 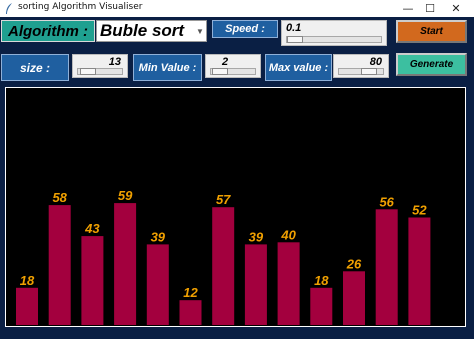 I want to click on min-value-slider-thumb, so click(x=220, y=71).